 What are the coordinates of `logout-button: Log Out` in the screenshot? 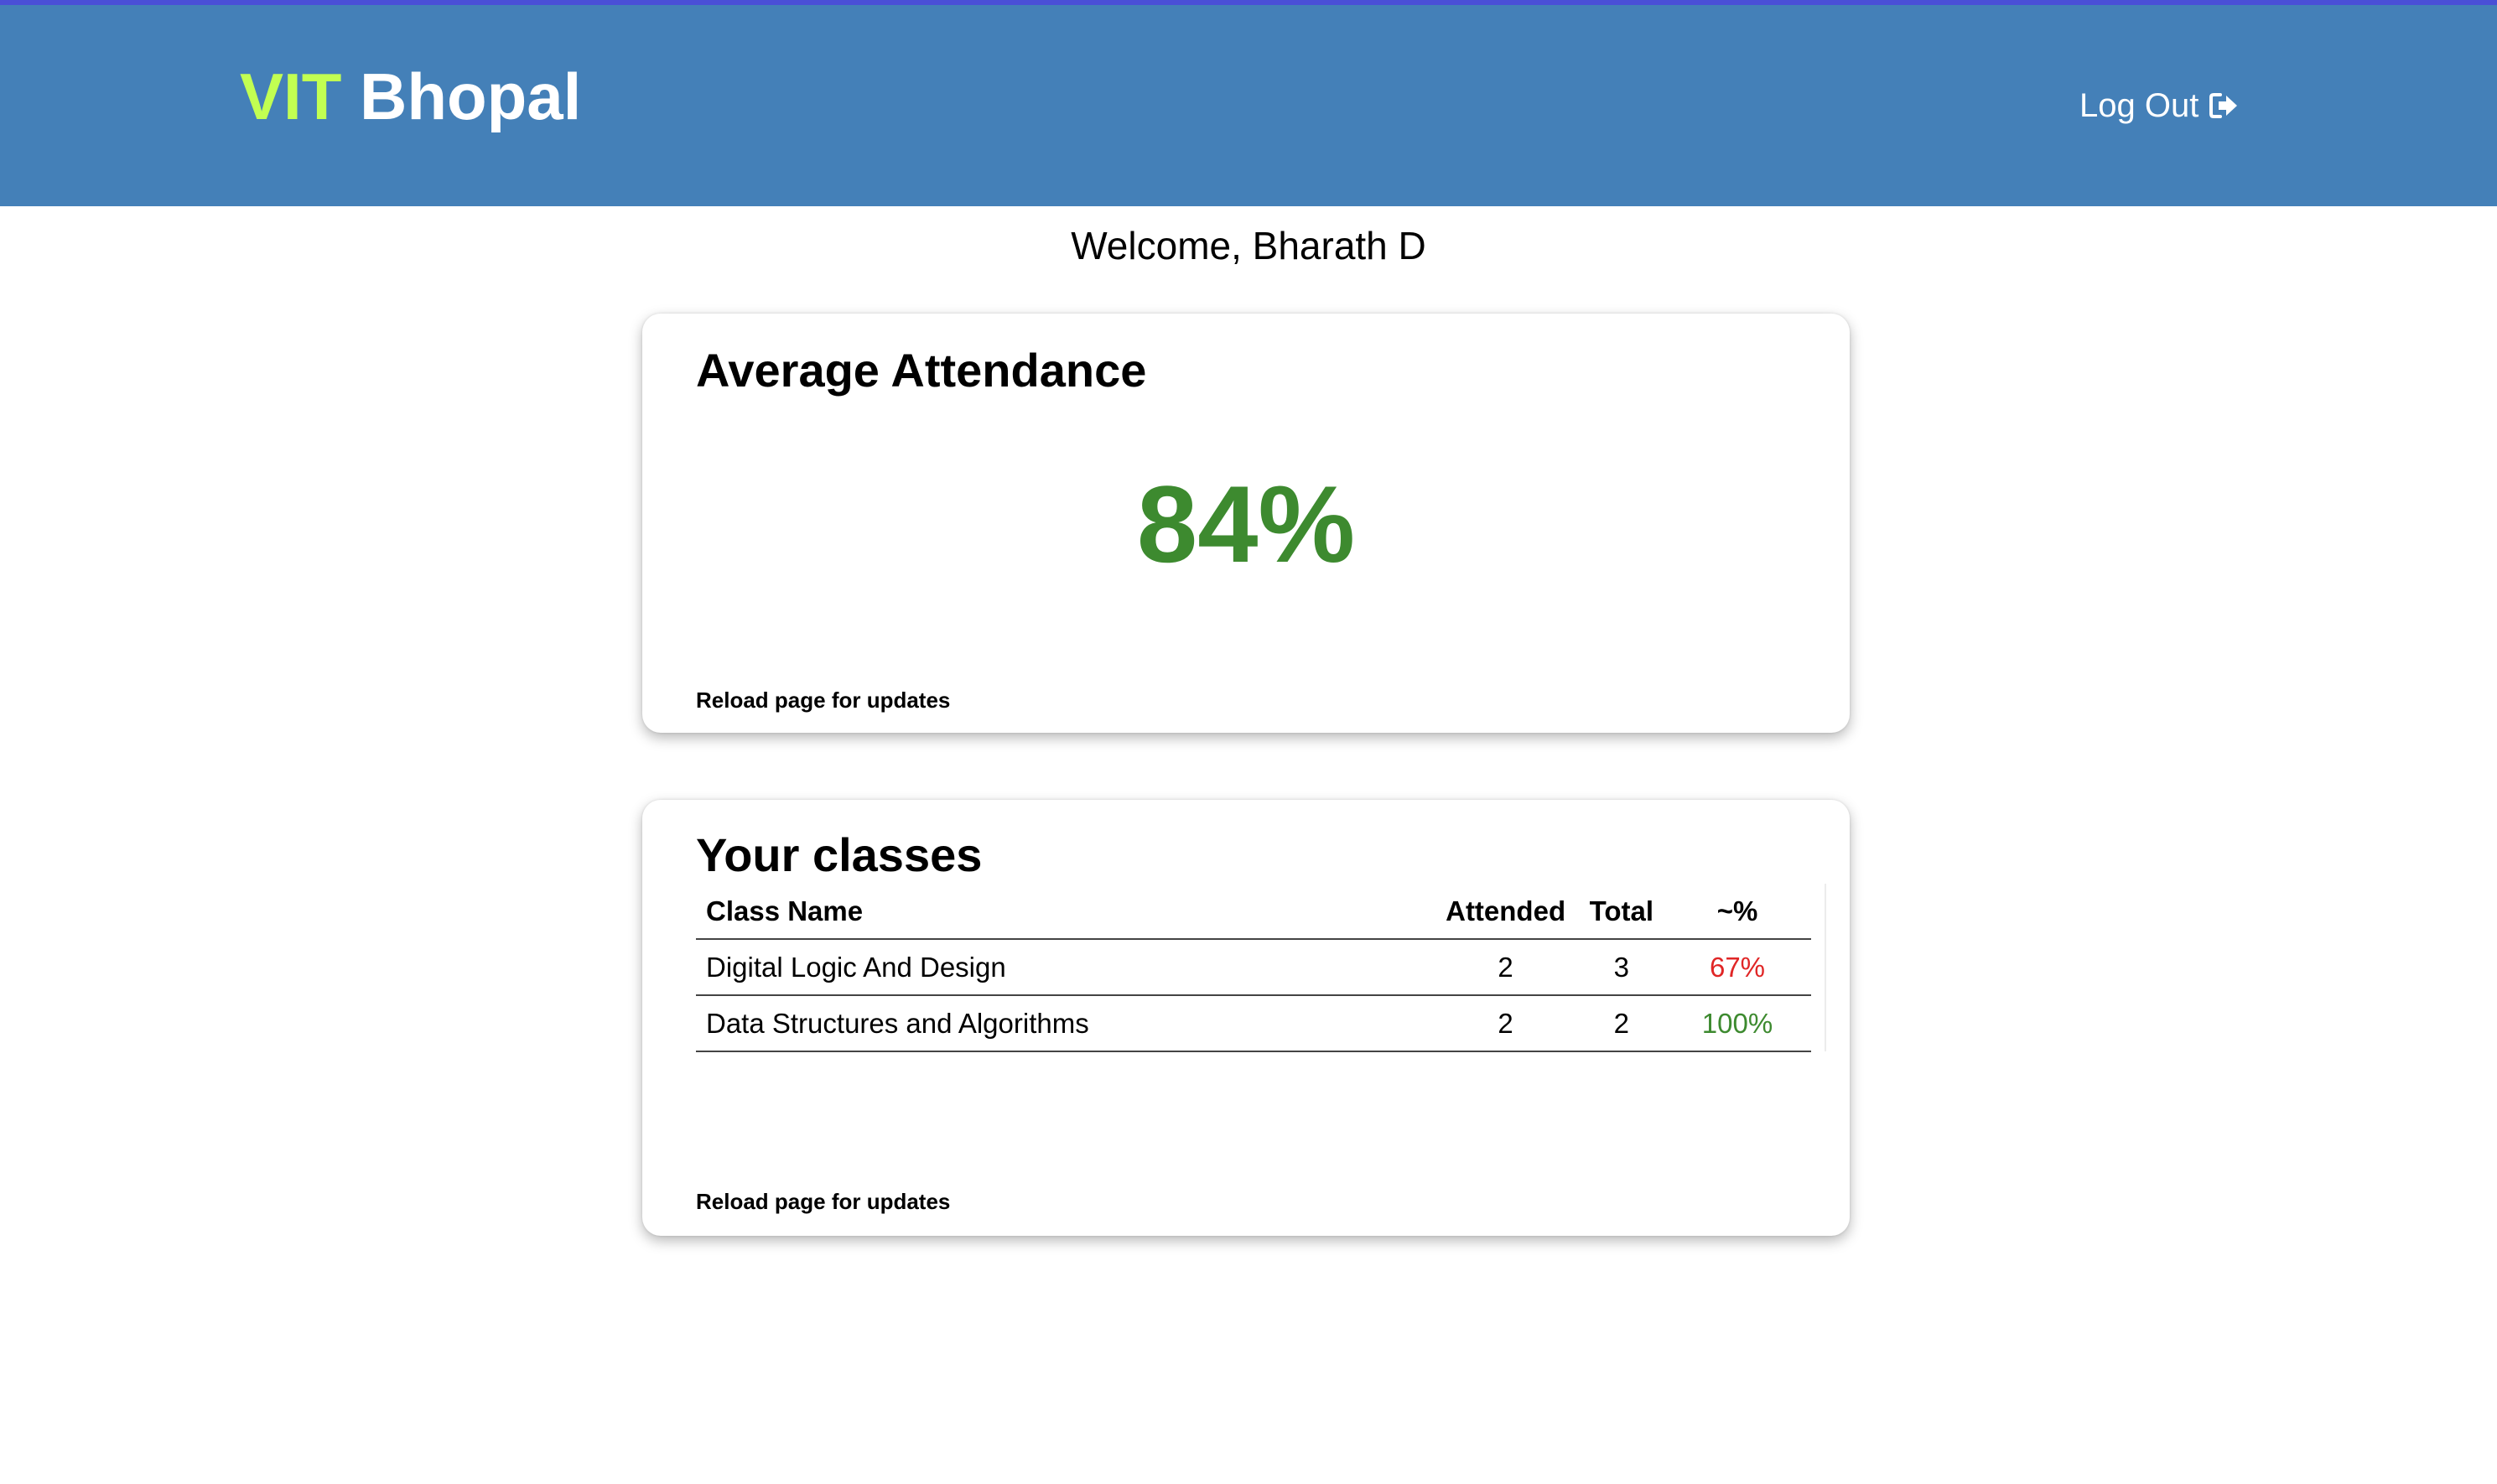 It's located at (2159, 105).